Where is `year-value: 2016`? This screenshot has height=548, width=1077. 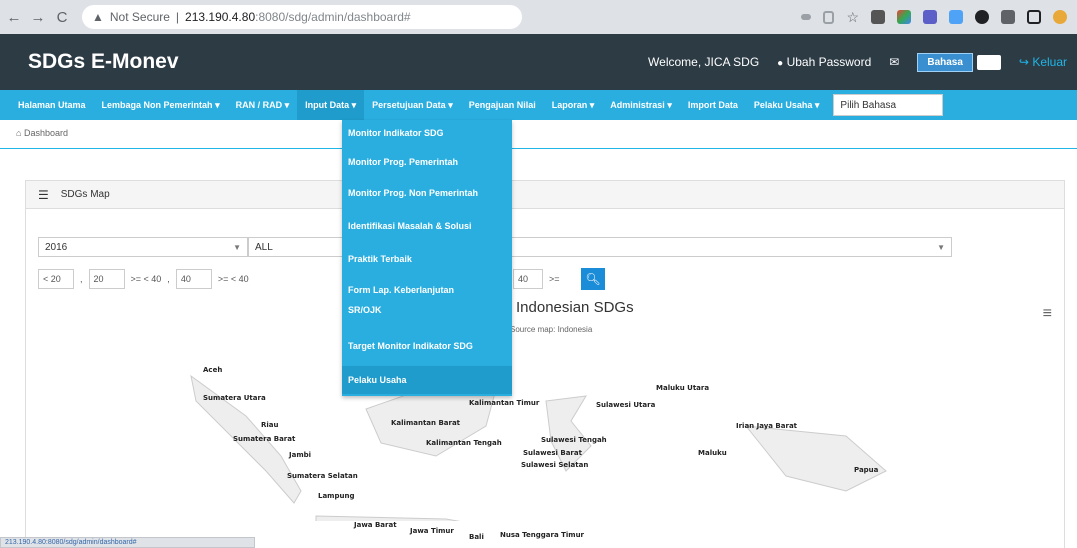 year-value: 2016 is located at coordinates (56, 247).